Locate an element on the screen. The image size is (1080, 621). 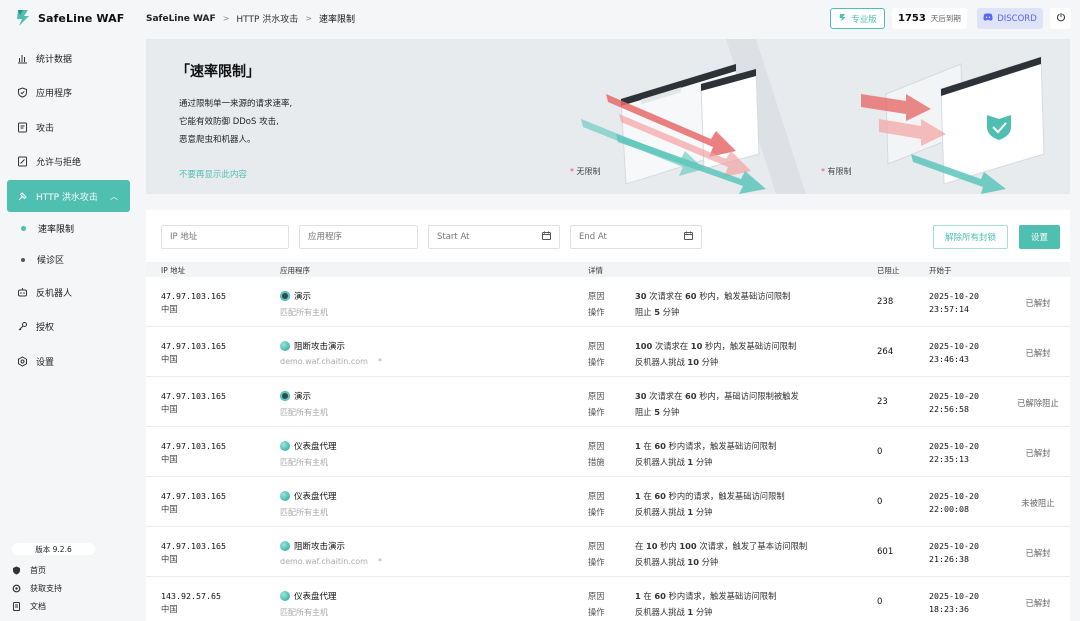
footer-link-label: 获取支持 is located at coordinates (46, 588).